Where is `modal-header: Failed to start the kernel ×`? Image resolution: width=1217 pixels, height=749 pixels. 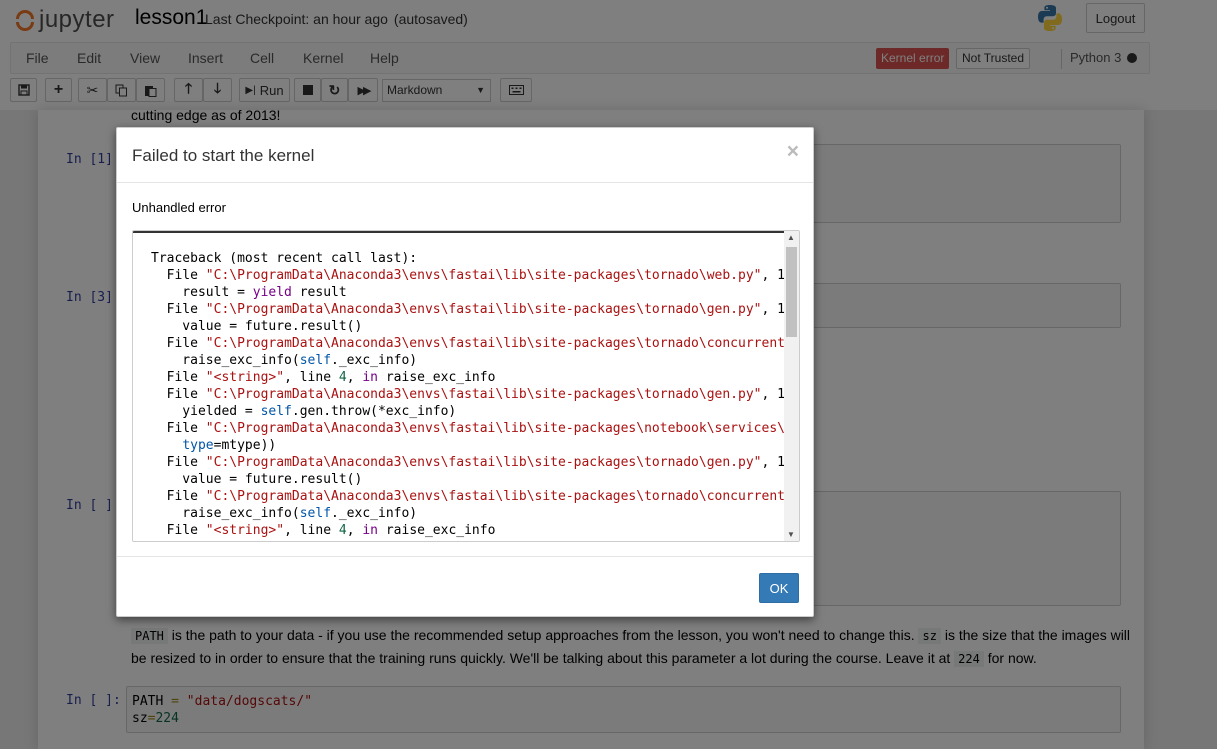 modal-header: Failed to start the kernel × is located at coordinates (465, 155).